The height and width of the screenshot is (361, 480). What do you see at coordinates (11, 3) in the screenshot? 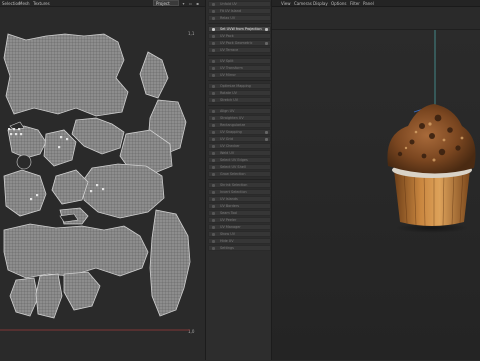
I see `menu-selection: Selection` at bounding box center [11, 3].